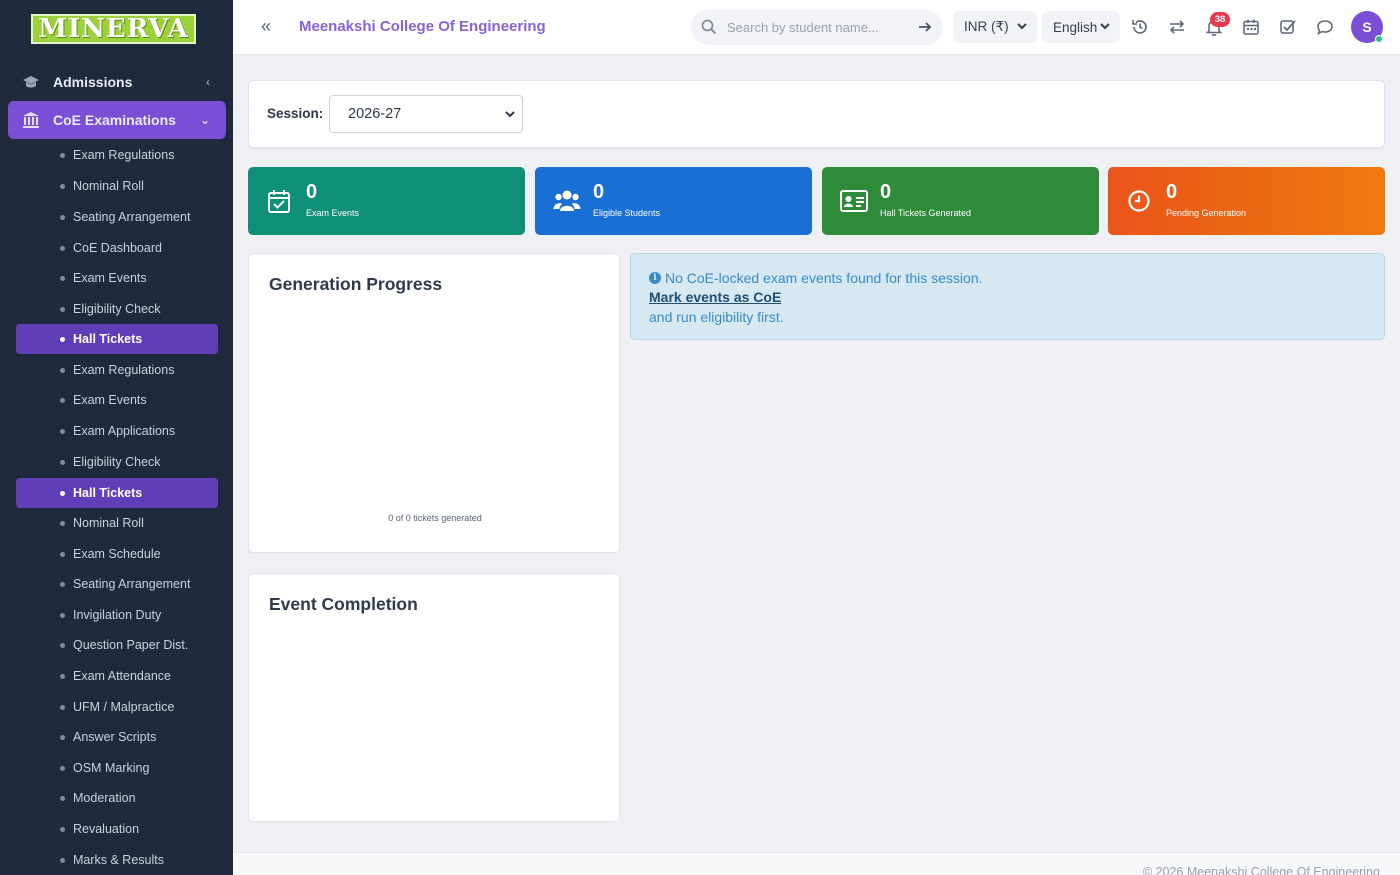 The width and height of the screenshot is (1400, 875). What do you see at coordinates (1141, 28) in the screenshot?
I see `history-icon` at bounding box center [1141, 28].